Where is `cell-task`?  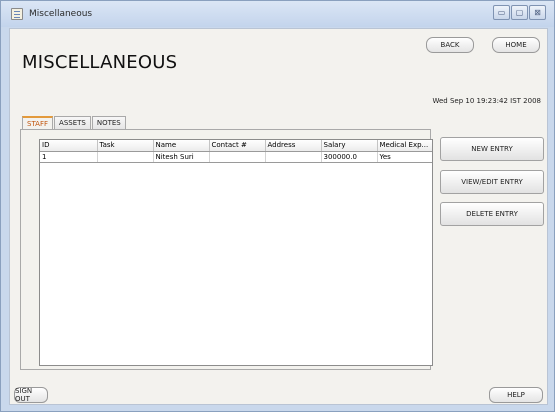 cell-task is located at coordinates (125, 157).